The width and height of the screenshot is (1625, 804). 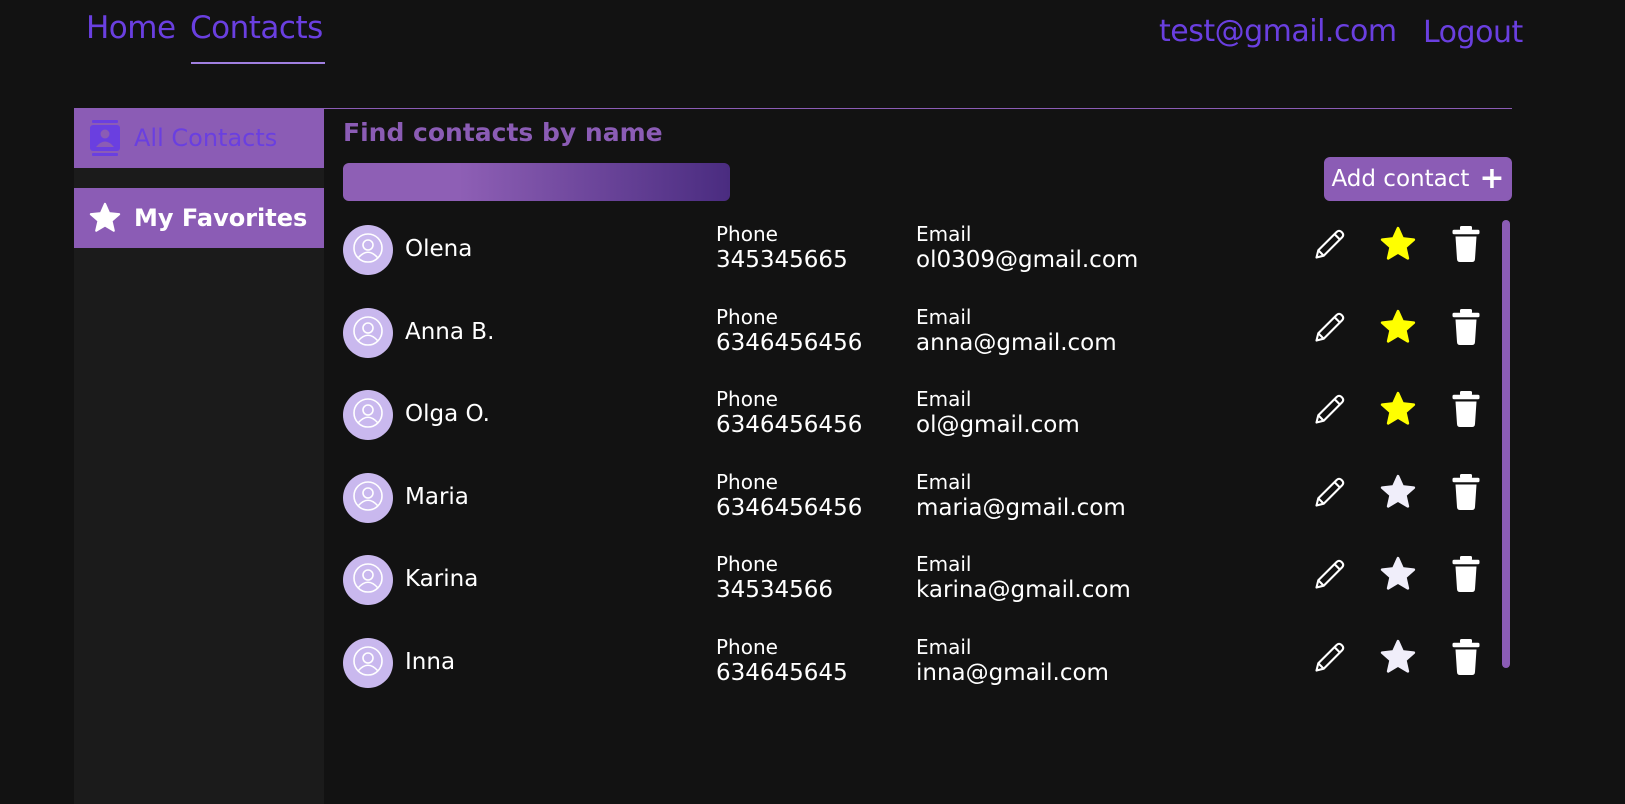 What do you see at coordinates (1021, 507) in the screenshot?
I see `email-value: maria@gmail.com` at bounding box center [1021, 507].